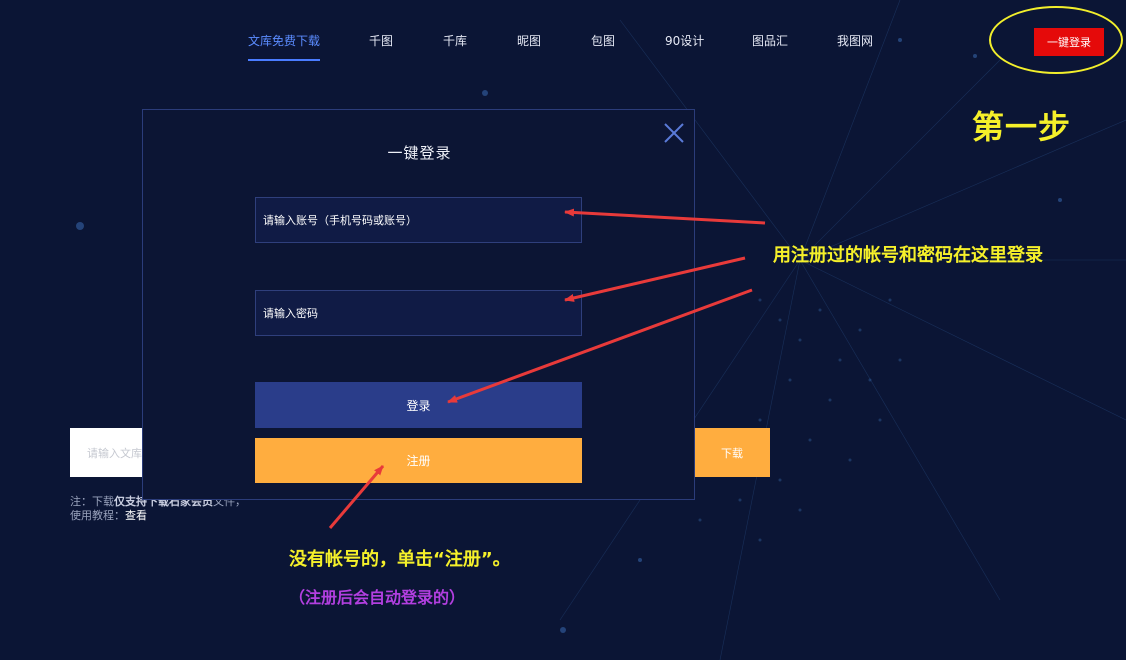 This screenshot has width=1126, height=660. I want to click on close-icon, so click(674, 133).